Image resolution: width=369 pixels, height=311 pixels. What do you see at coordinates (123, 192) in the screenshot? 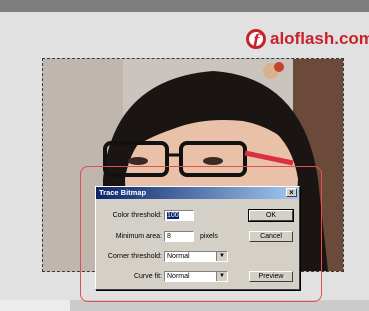
I see `dialog-title: Trace Bitmap` at bounding box center [123, 192].